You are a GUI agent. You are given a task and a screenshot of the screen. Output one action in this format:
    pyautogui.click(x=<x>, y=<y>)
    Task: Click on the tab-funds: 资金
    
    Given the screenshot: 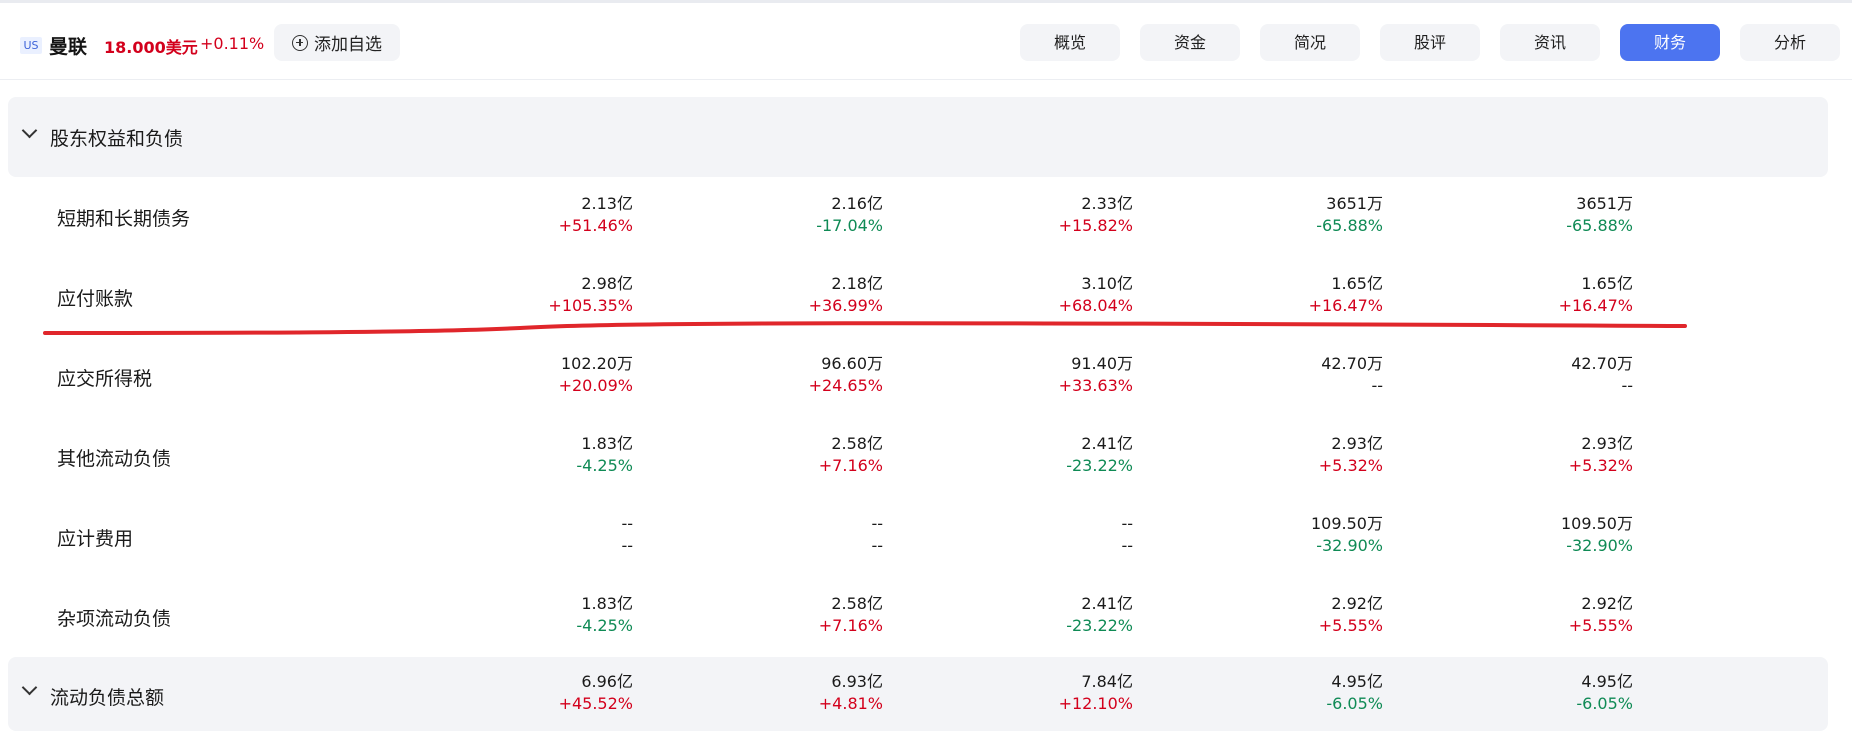 What is the action you would take?
    pyautogui.click(x=1190, y=42)
    